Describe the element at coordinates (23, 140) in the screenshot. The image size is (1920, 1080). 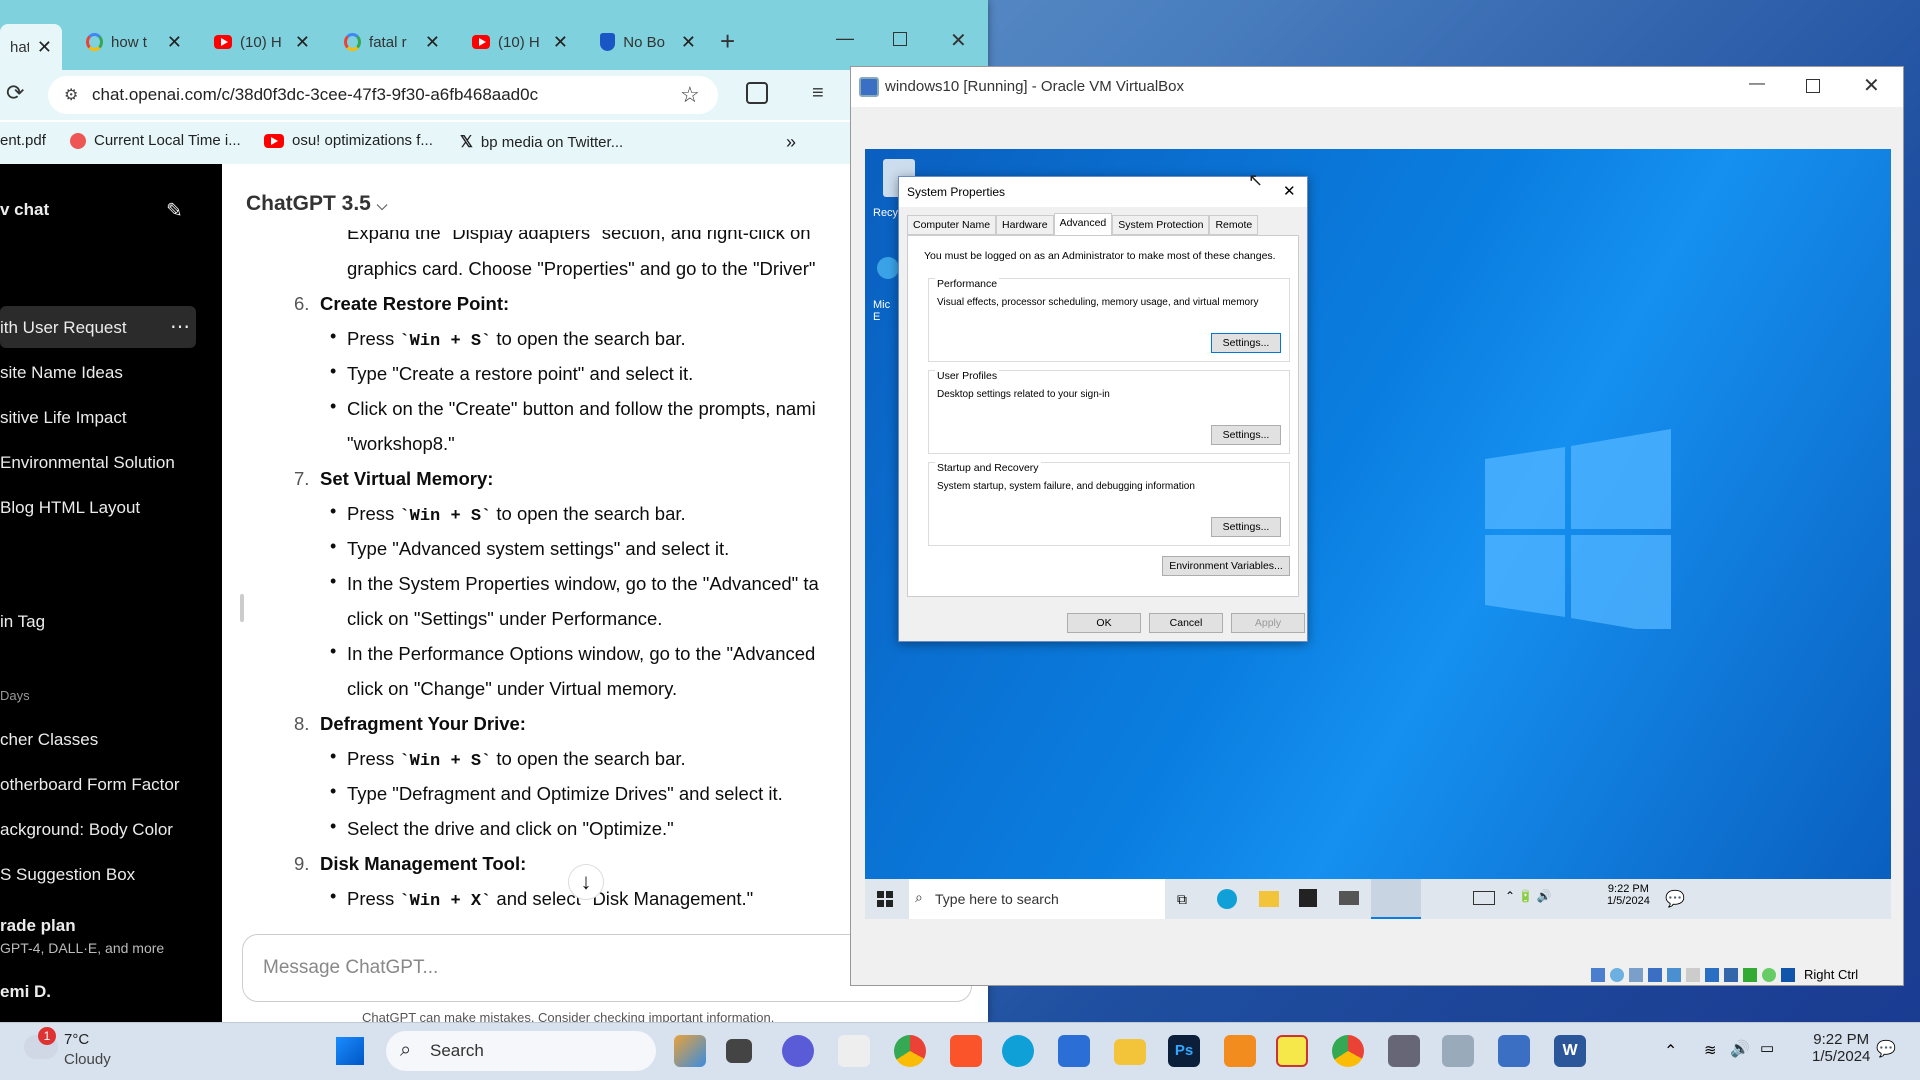
I see `bookmark-item: ent.pdf` at that location.